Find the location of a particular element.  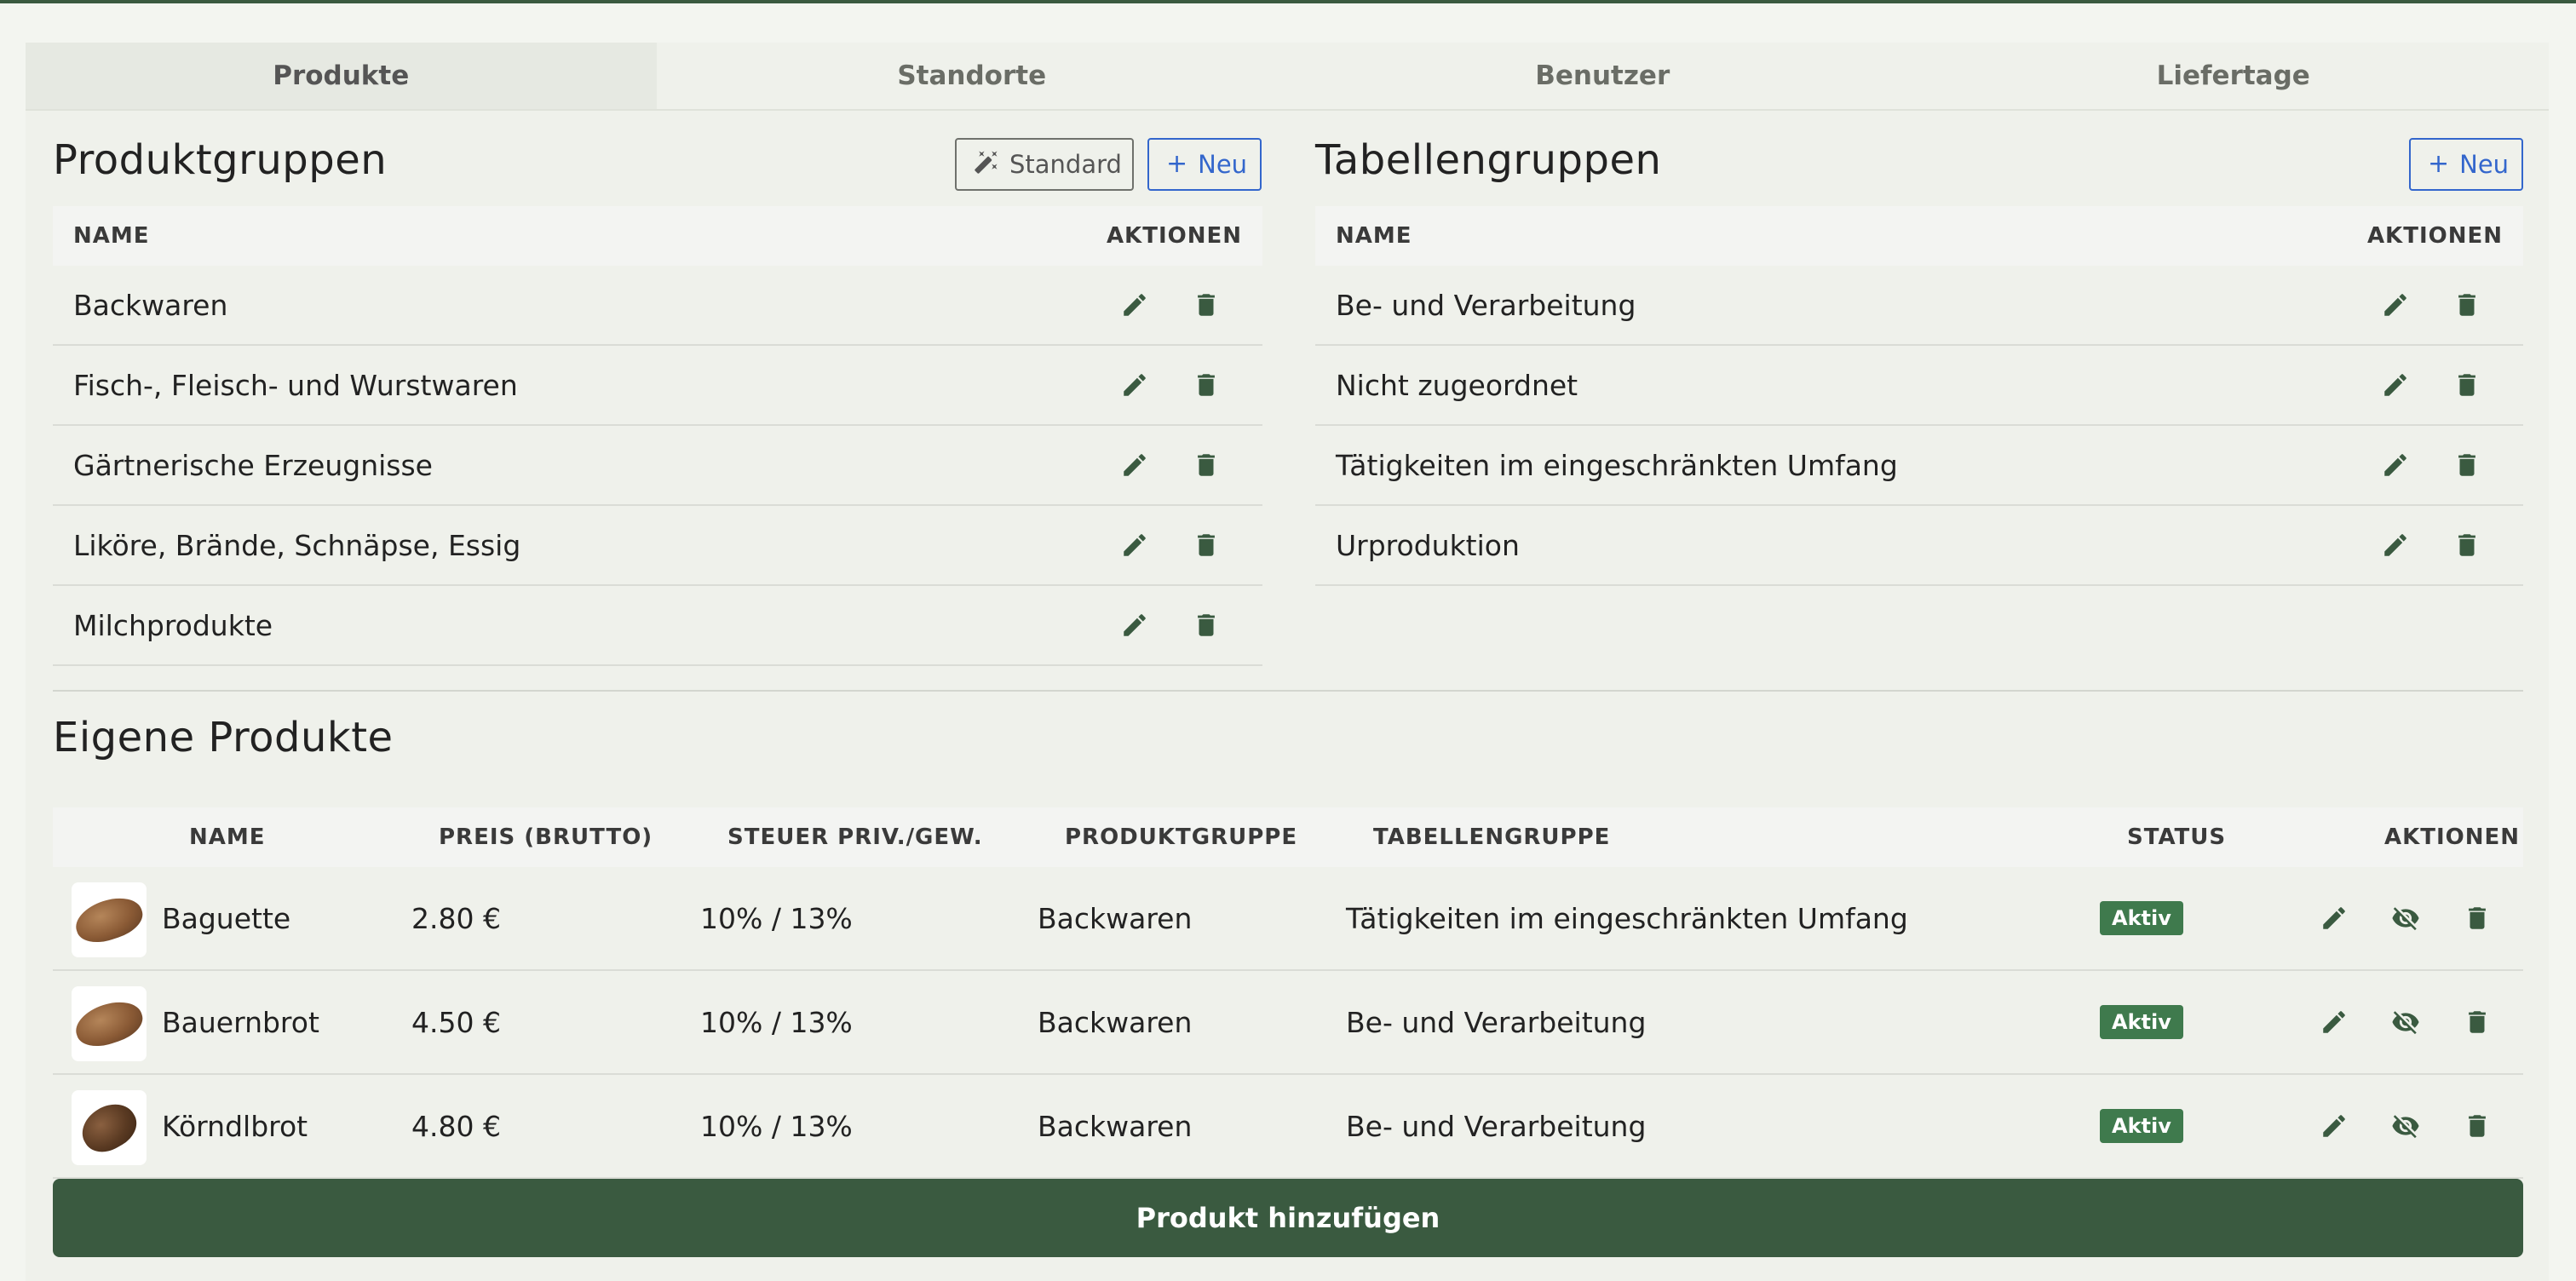

row-name: Nicht zugeordnet is located at coordinates (1457, 385).